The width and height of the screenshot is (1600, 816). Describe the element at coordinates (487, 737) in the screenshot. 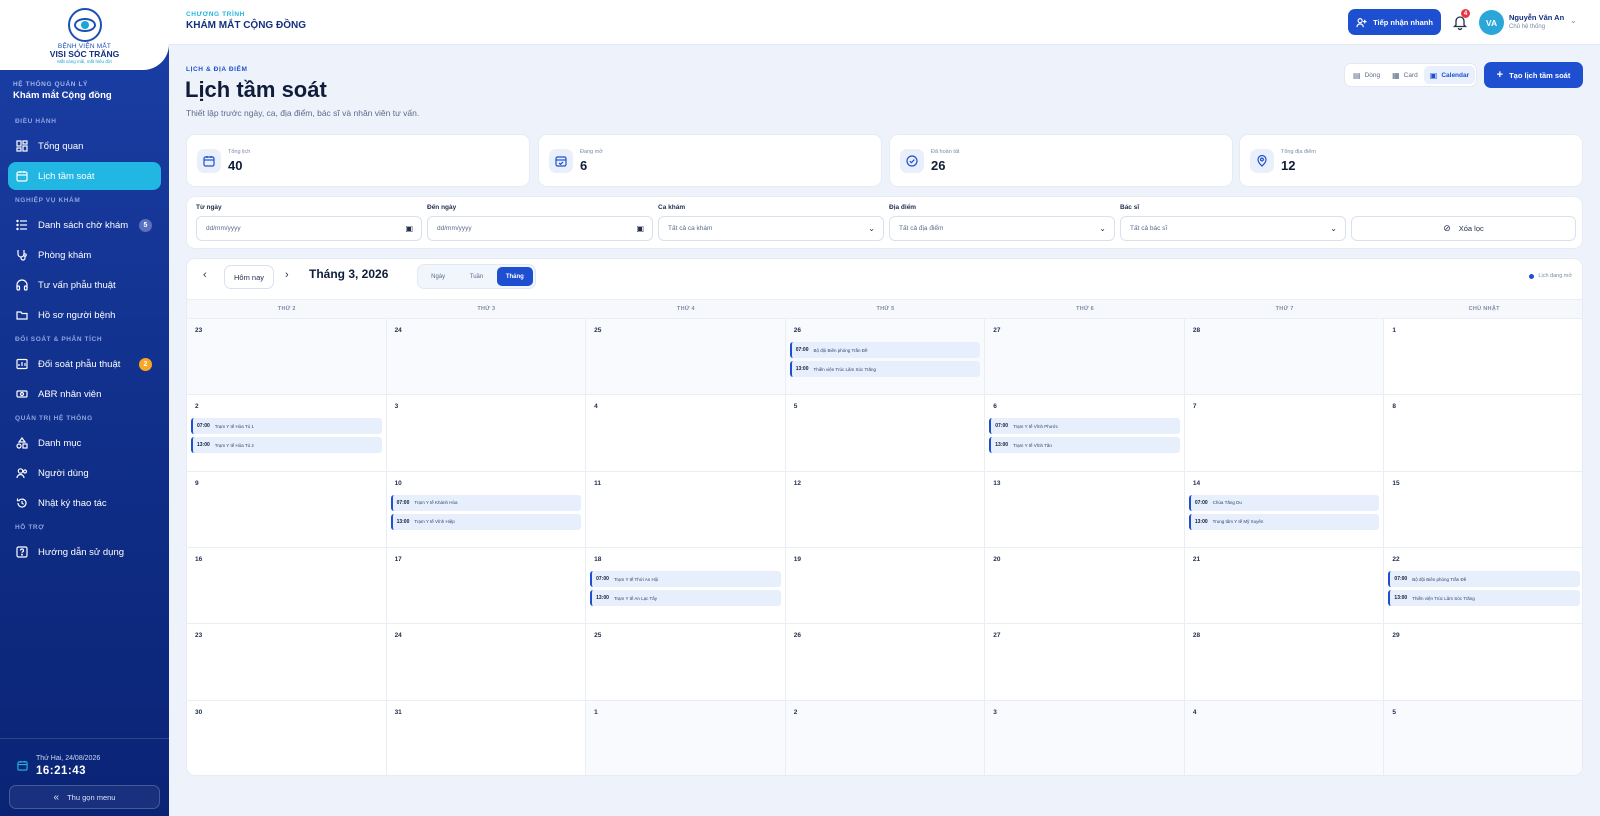

I see `calendar-day-cell: 31` at that location.